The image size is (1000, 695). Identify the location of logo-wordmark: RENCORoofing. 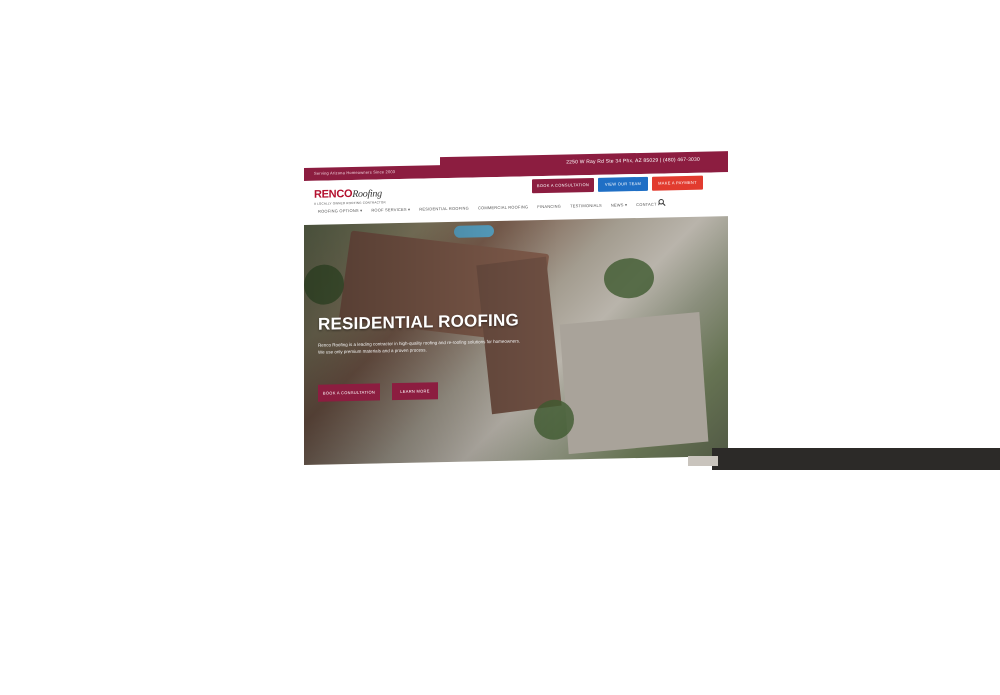
(350, 194).